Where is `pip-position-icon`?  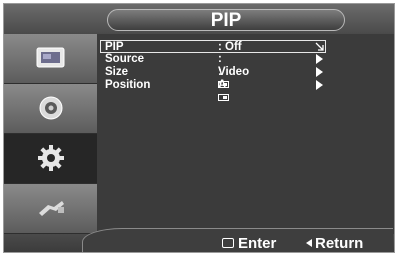 pip-position-icon is located at coordinates (223, 98).